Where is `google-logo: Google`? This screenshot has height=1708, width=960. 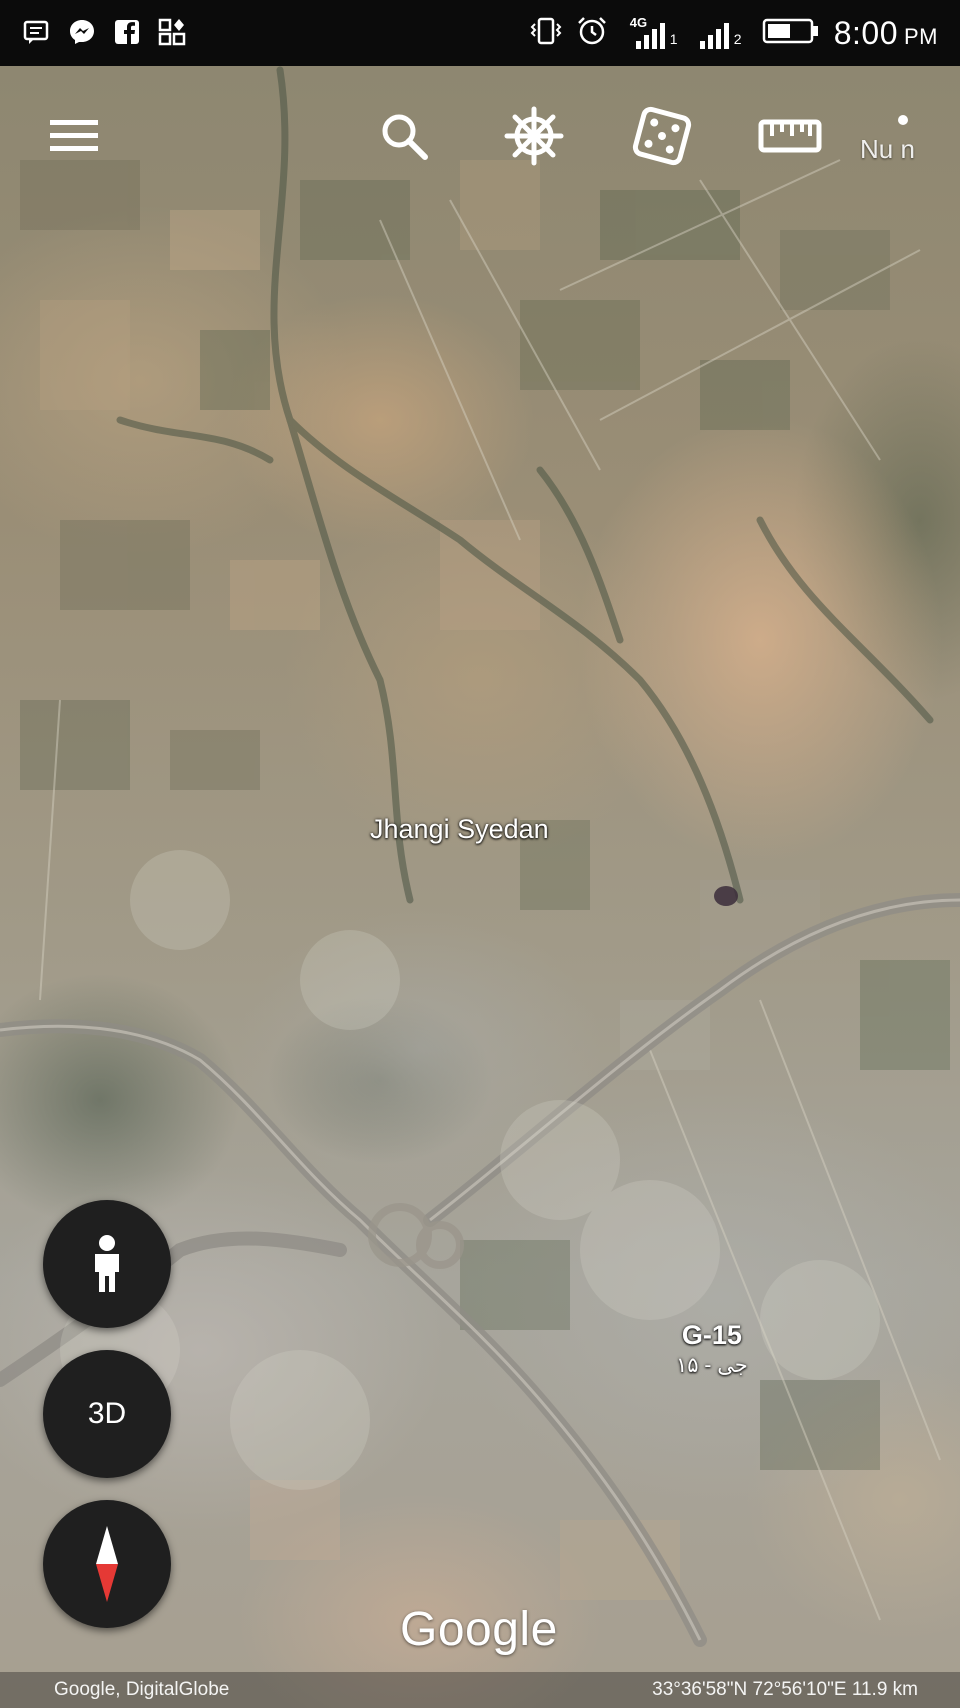 google-logo: Google is located at coordinates (479, 1629).